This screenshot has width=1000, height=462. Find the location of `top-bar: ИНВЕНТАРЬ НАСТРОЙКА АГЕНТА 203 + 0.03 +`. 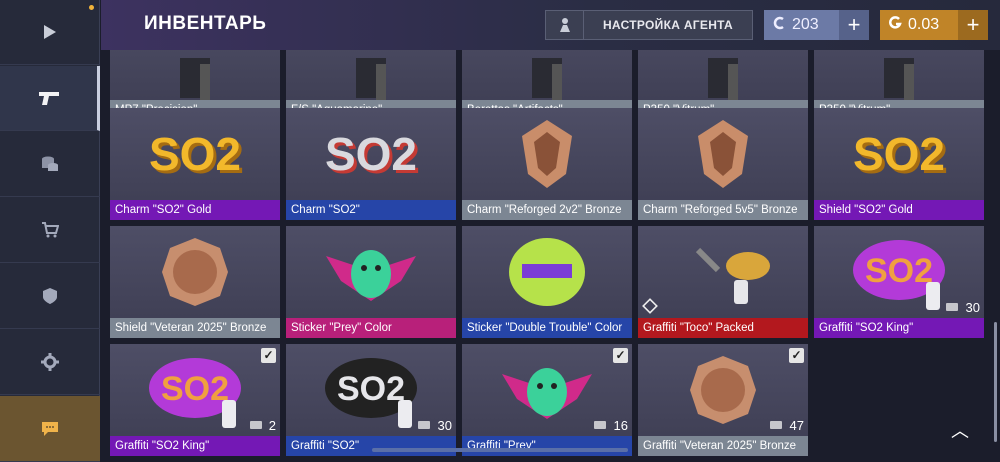

top-bar: ИНВЕНТАРЬ НАСТРОЙКА АГЕНТА 203 + 0.03 + is located at coordinates (550, 25).